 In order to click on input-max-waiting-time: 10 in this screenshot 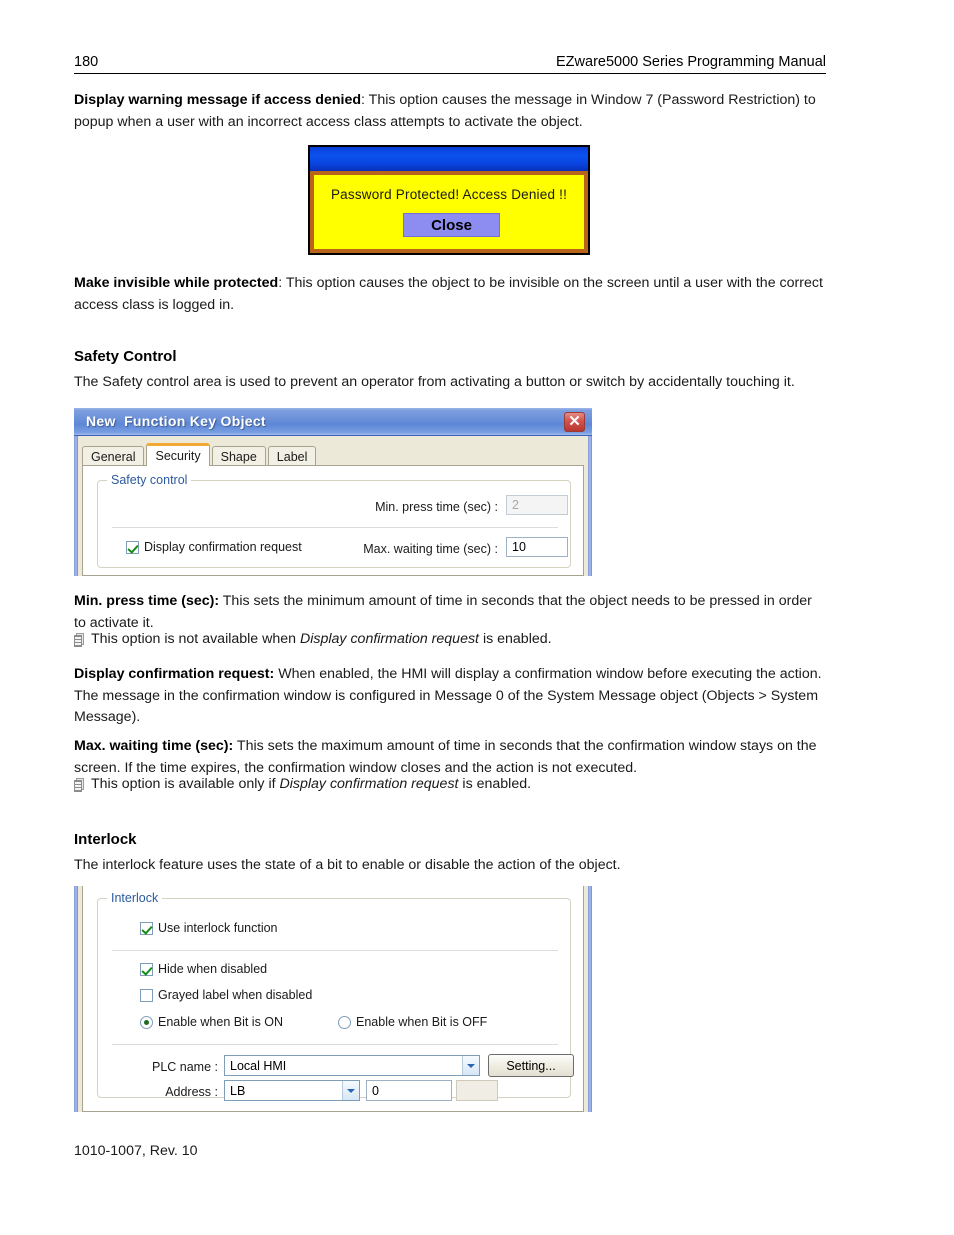, I will do `click(537, 547)`.